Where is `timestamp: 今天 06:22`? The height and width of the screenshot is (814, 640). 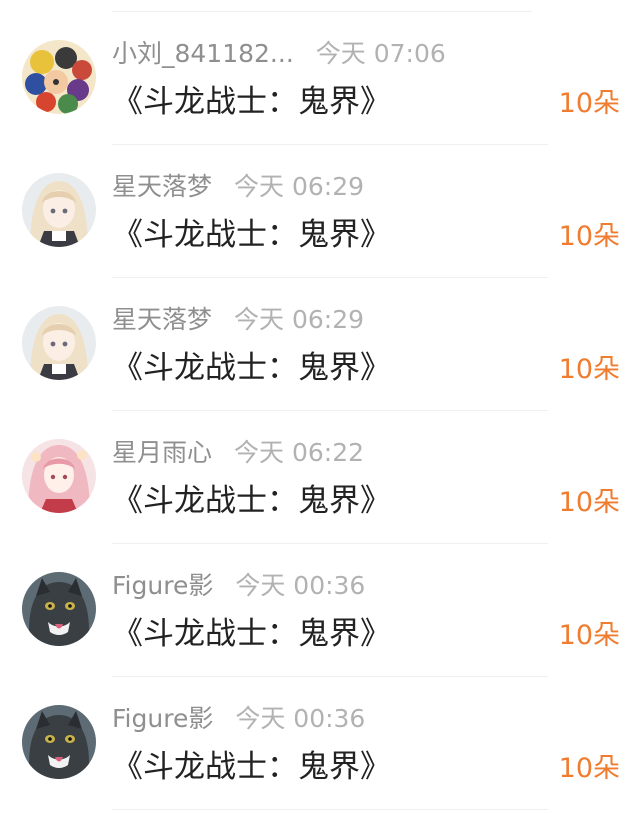 timestamp: 今天 06:22 is located at coordinates (299, 452).